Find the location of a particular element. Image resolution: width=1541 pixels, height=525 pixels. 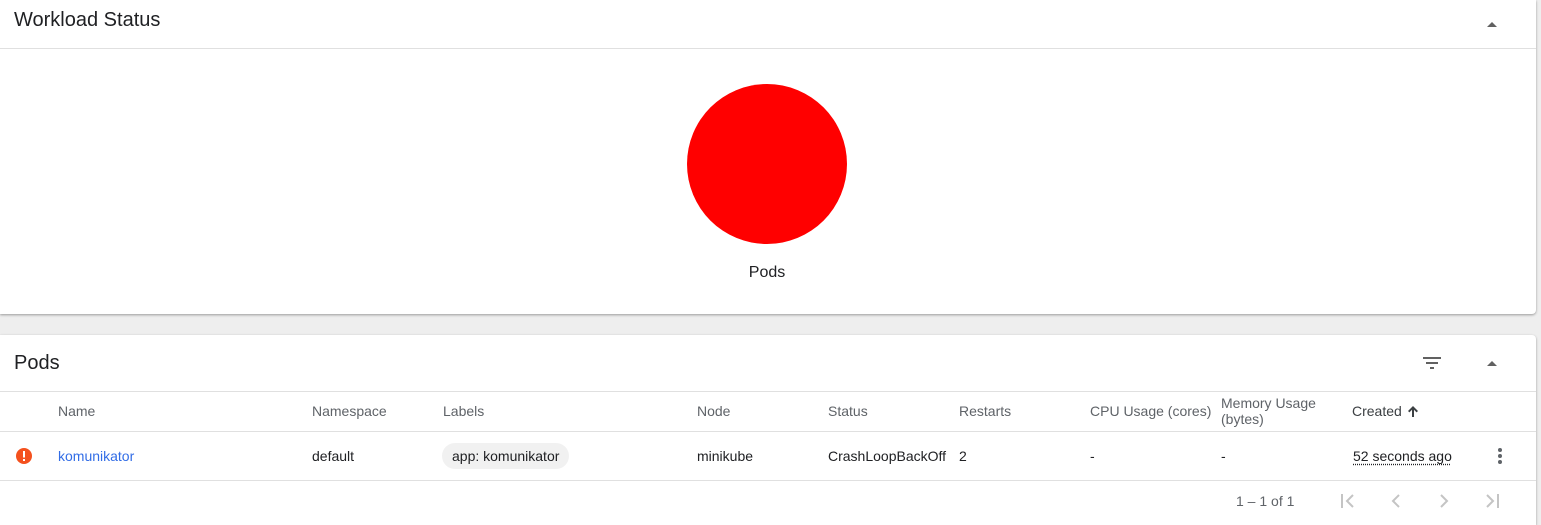

pods-chart-label: Pods is located at coordinates (767, 272).